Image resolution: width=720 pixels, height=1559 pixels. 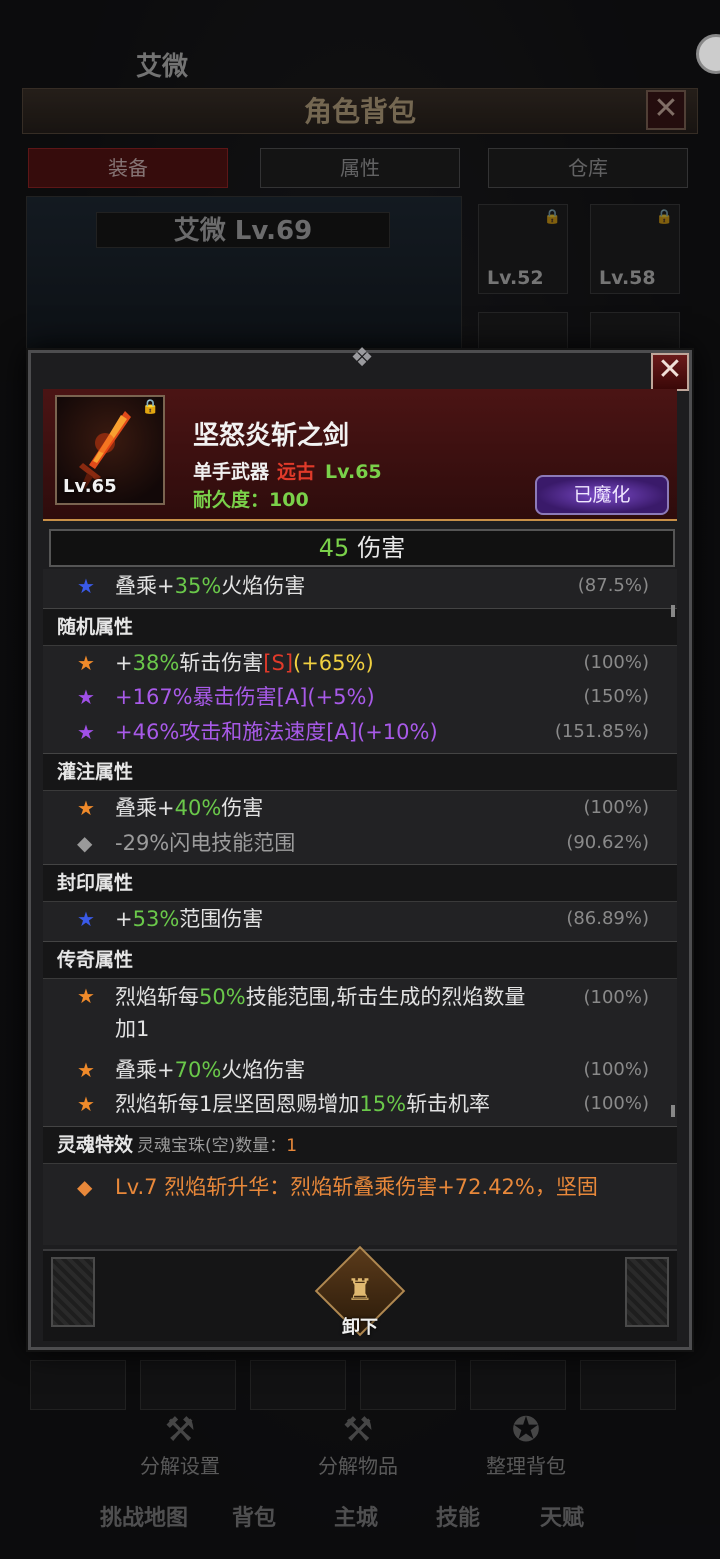 I want to click on attribute-row: ◆ -29%闪电技能范围 (90.62%), so click(x=360, y=843).